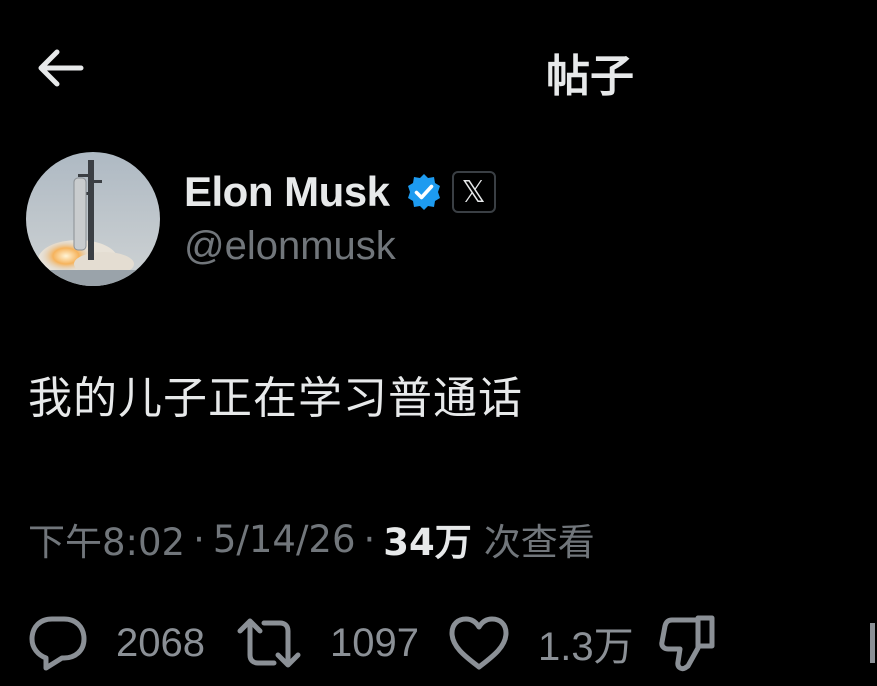  Describe the element at coordinates (275, 398) in the screenshot. I see `tweet-text: 我的儿子正在学习普通话` at that location.